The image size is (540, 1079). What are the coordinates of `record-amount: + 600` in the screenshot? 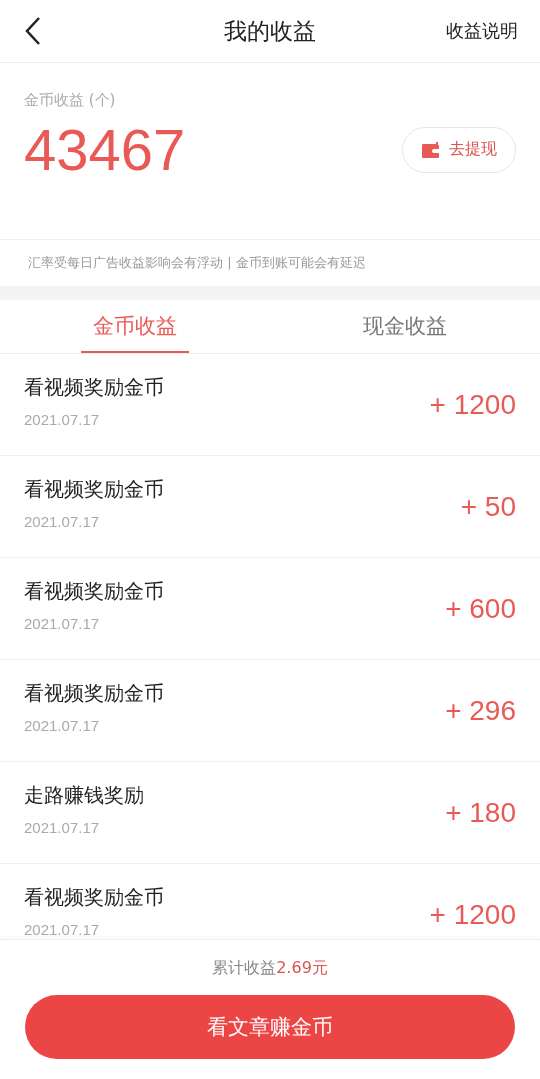 It's located at (480, 608).